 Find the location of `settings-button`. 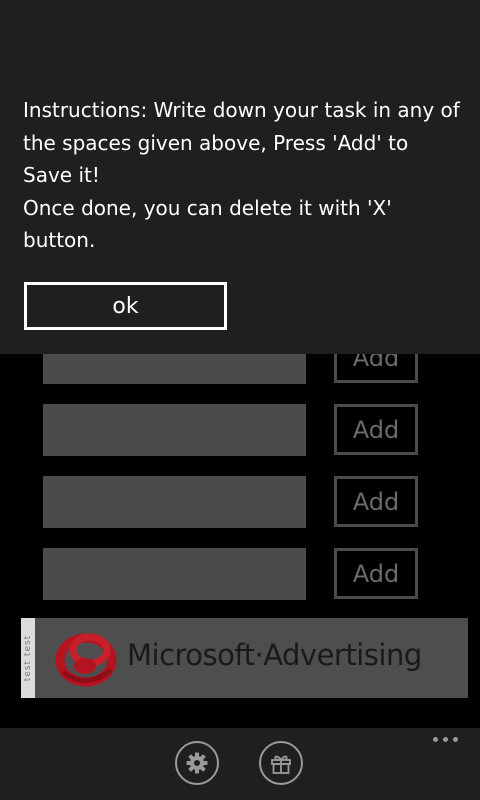

settings-button is located at coordinates (197, 763).